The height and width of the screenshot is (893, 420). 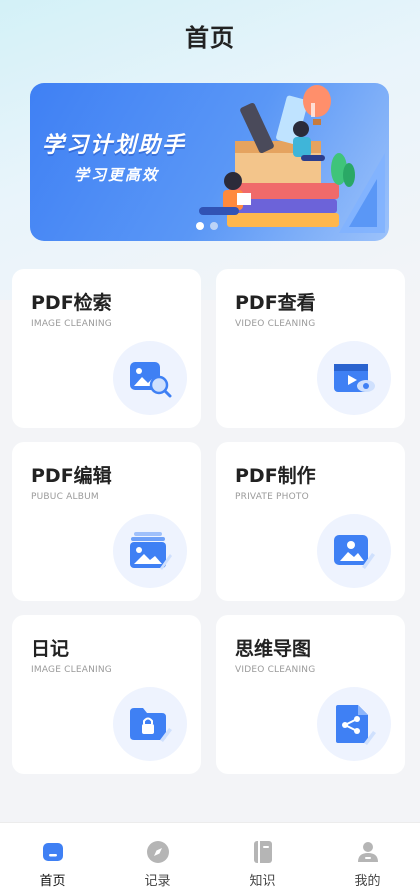 What do you see at coordinates (106, 348) in the screenshot?
I see `card-pdf-search: PDF检索 IMAGE CLEANING` at bounding box center [106, 348].